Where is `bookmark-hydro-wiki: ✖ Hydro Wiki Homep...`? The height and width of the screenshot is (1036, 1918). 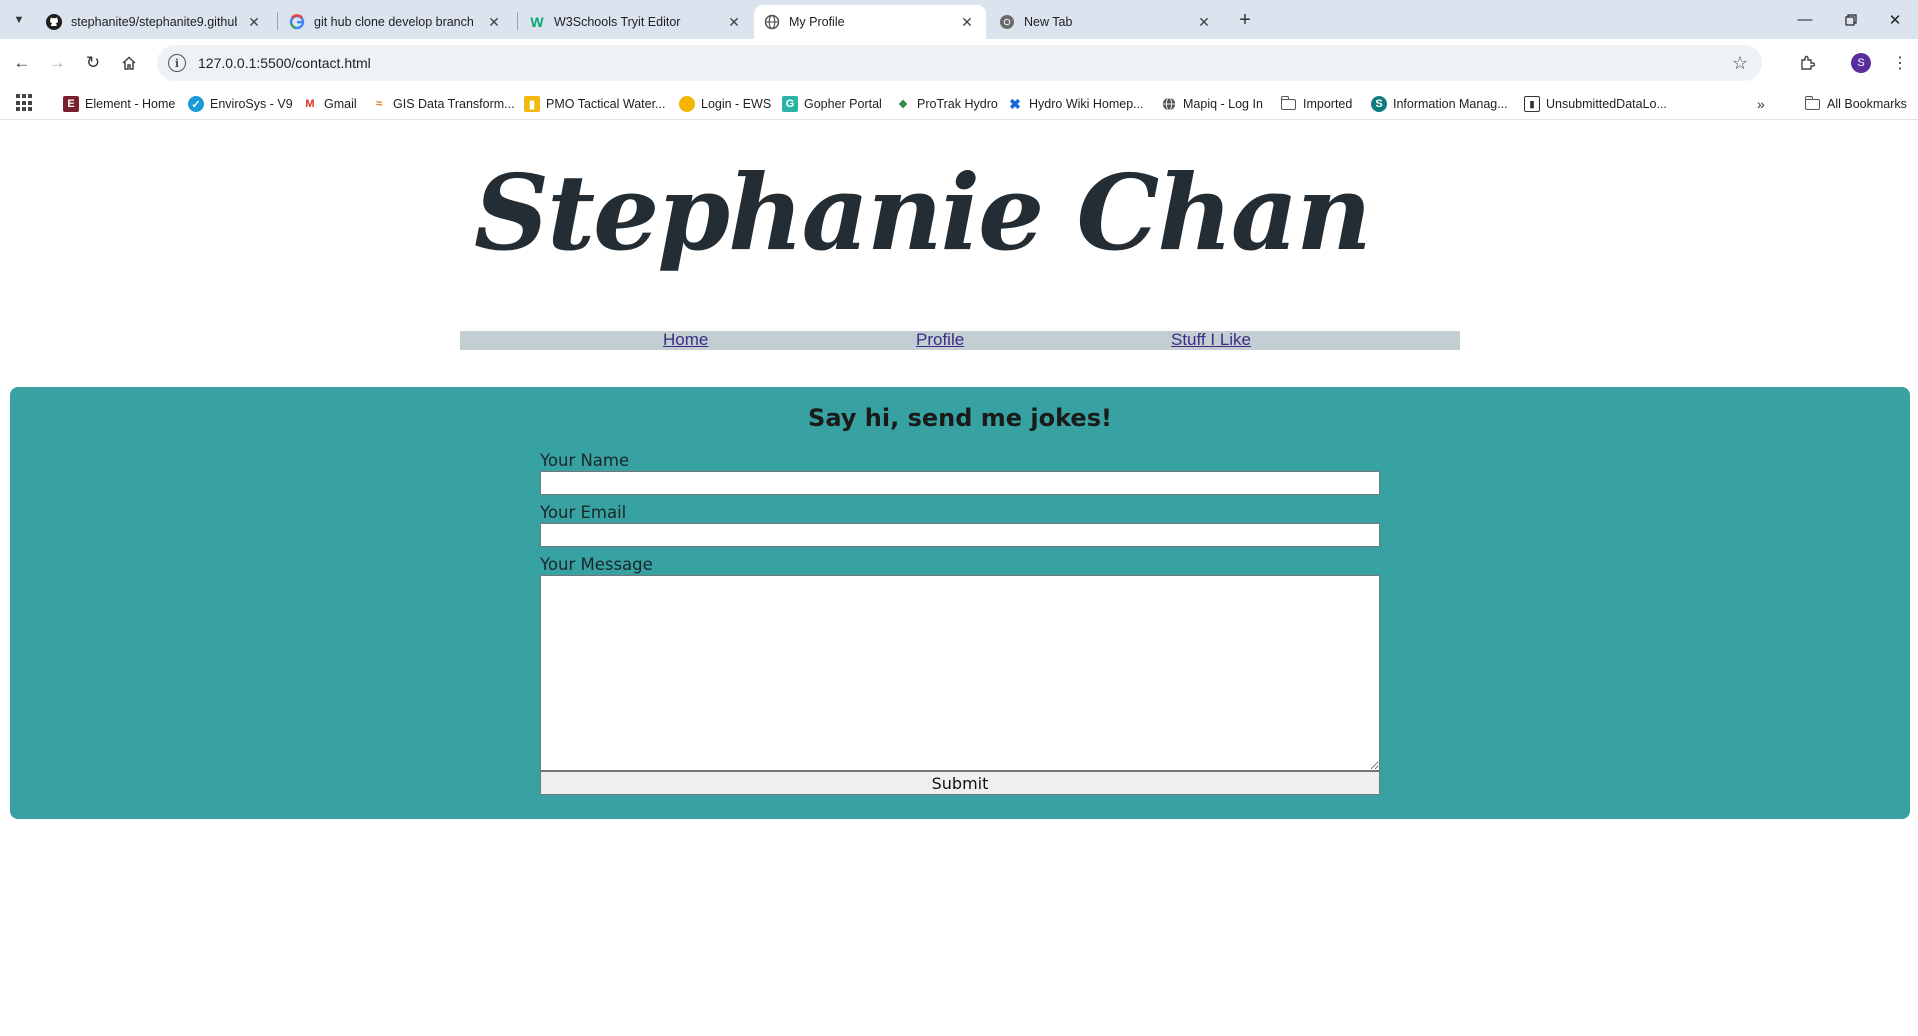
bookmark-hydro-wiki: ✖ Hydro Wiki Homep... is located at coordinates (1075, 104).